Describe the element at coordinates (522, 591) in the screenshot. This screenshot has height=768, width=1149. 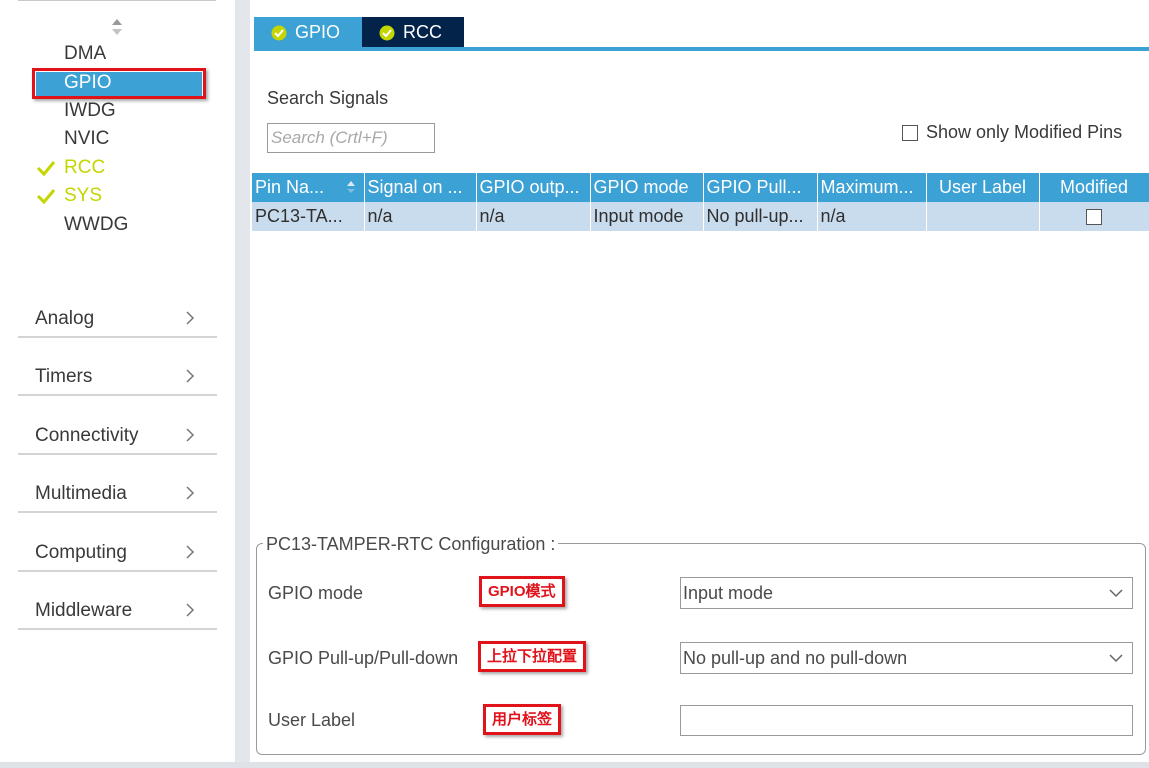
I see `gpio-mode-annotation: GPIO模式` at that location.